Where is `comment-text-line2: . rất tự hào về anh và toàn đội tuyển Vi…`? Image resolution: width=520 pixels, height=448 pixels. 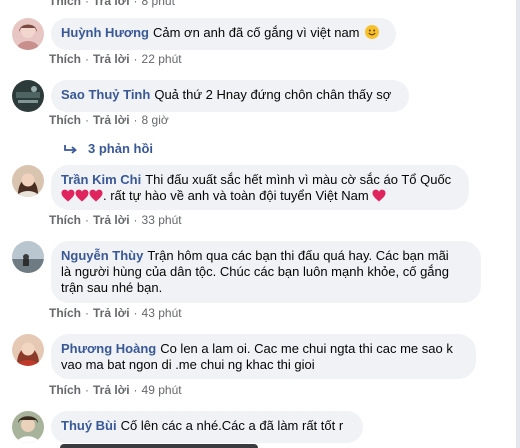 comment-text-line2: . rất tự hào về anh và toàn đội tuyển Vi… is located at coordinates (236, 195).